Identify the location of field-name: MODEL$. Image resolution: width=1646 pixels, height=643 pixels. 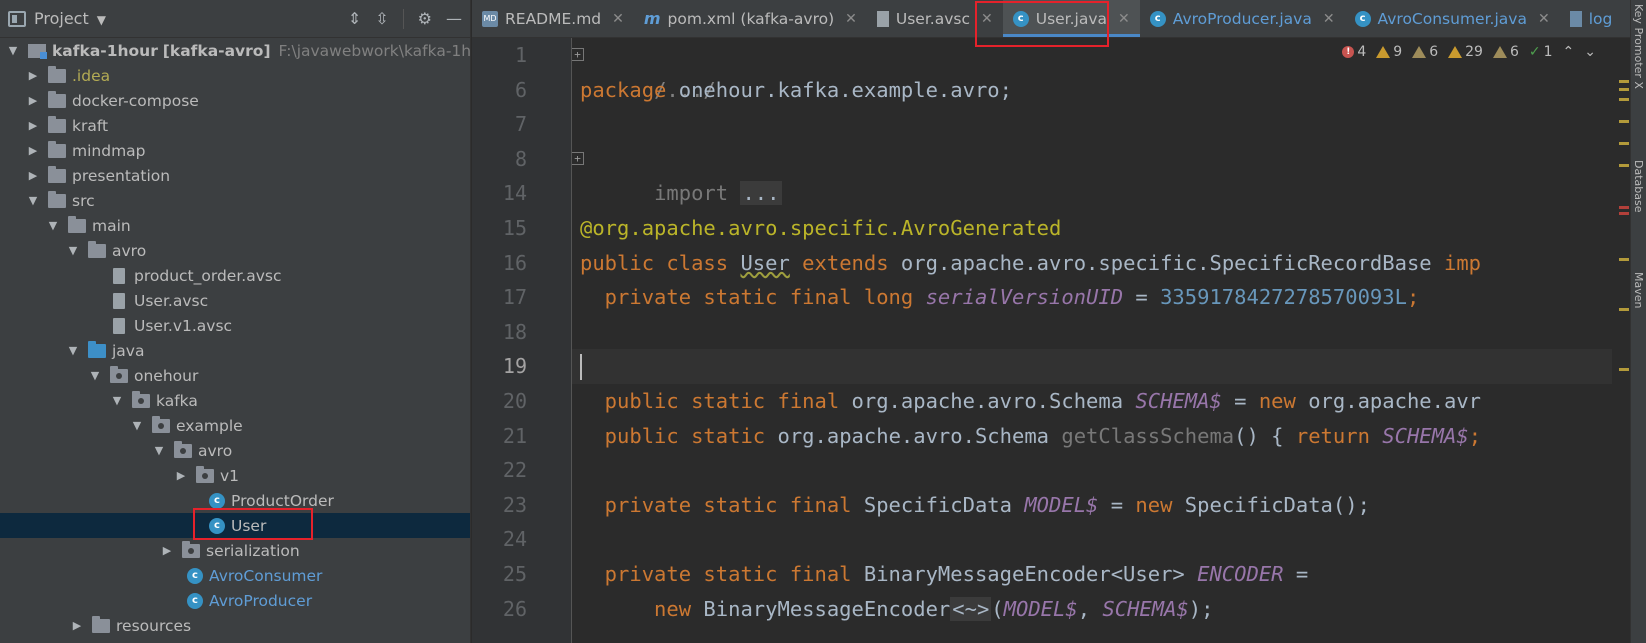
(1040, 608).